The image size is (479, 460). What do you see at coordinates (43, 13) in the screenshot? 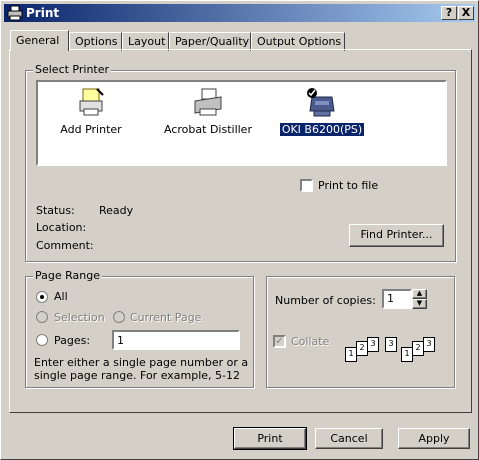
I see `window-title: Print` at bounding box center [43, 13].